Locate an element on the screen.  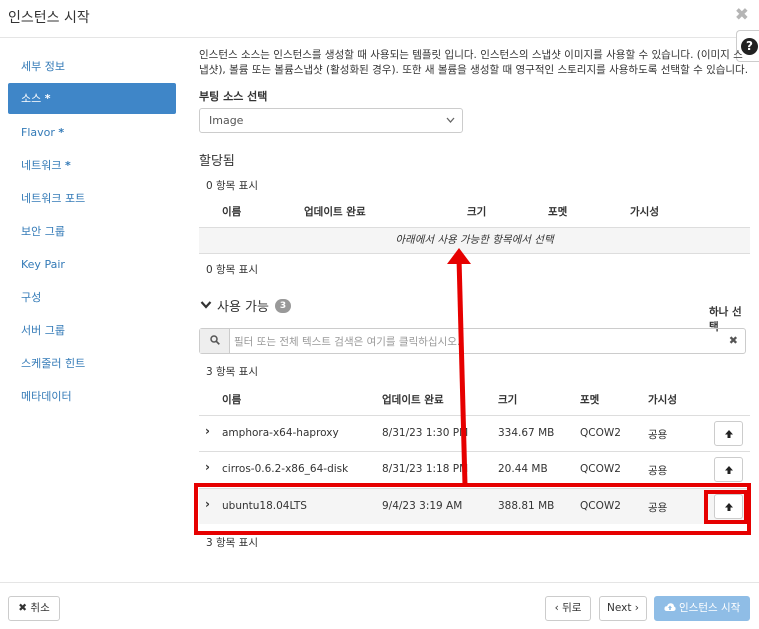
allocated-count-bottom: 0 항목 표시 is located at coordinates (232, 270).